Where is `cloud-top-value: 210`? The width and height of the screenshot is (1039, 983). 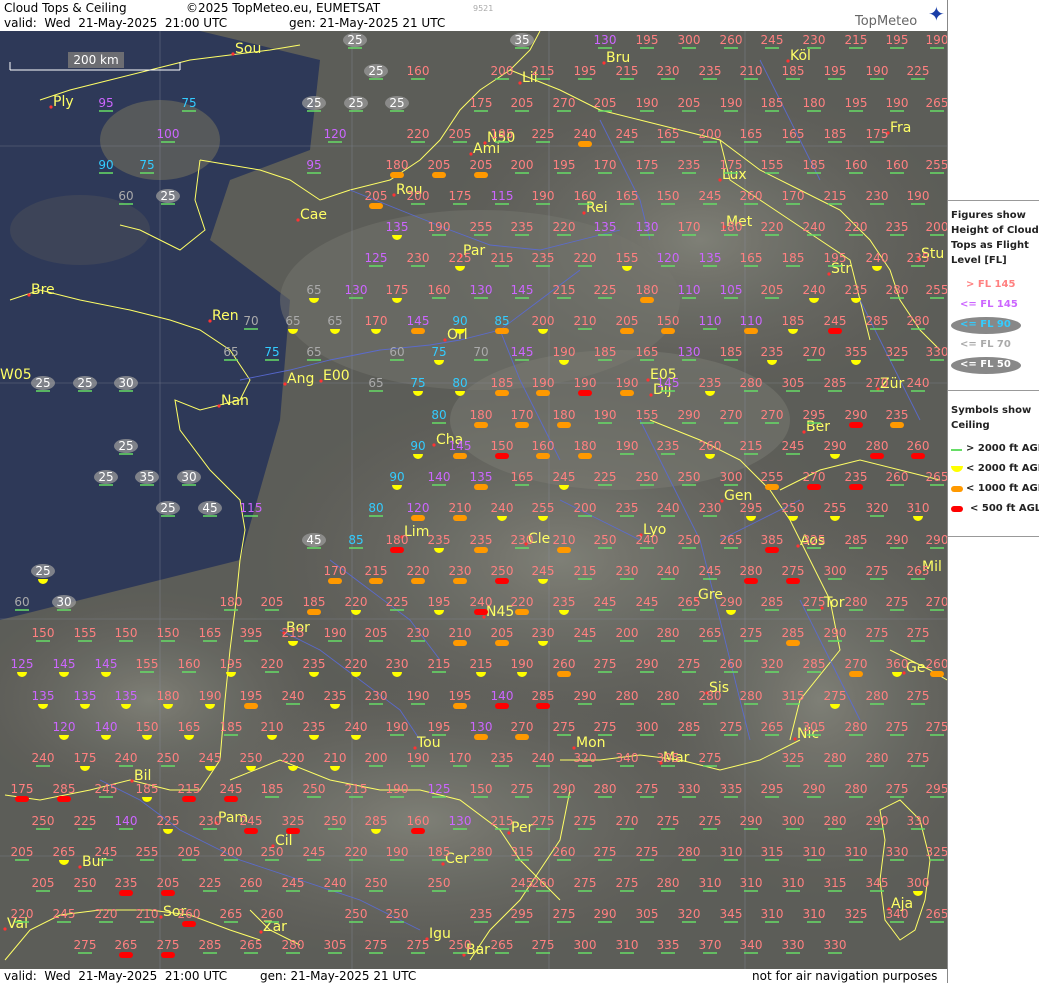
cloud-top-value: 210 is located at coordinates (147, 914).